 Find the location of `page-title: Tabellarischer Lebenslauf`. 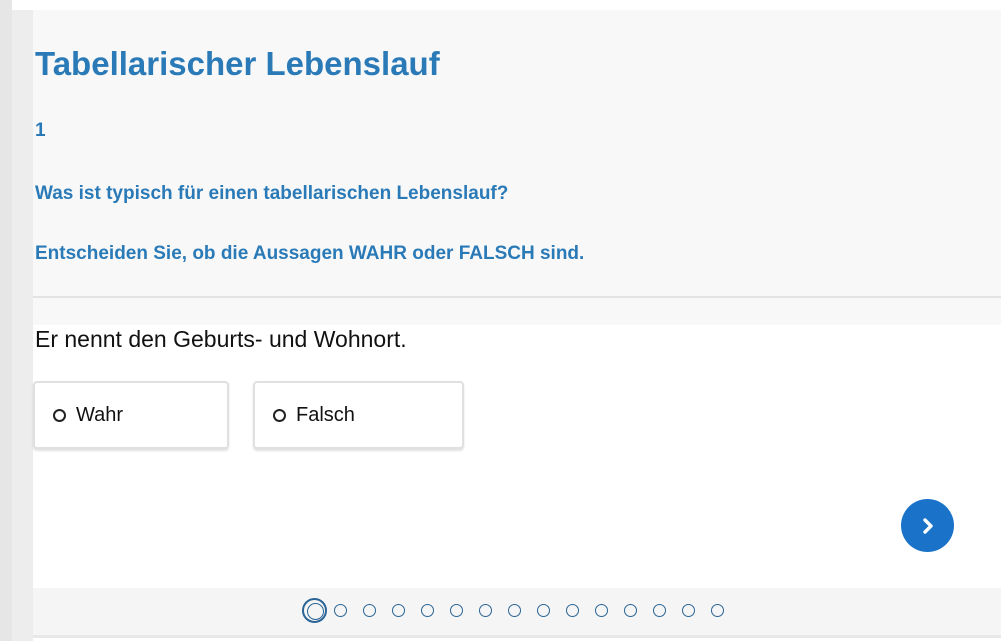

page-title: Tabellarischer Lebenslauf is located at coordinates (237, 63).